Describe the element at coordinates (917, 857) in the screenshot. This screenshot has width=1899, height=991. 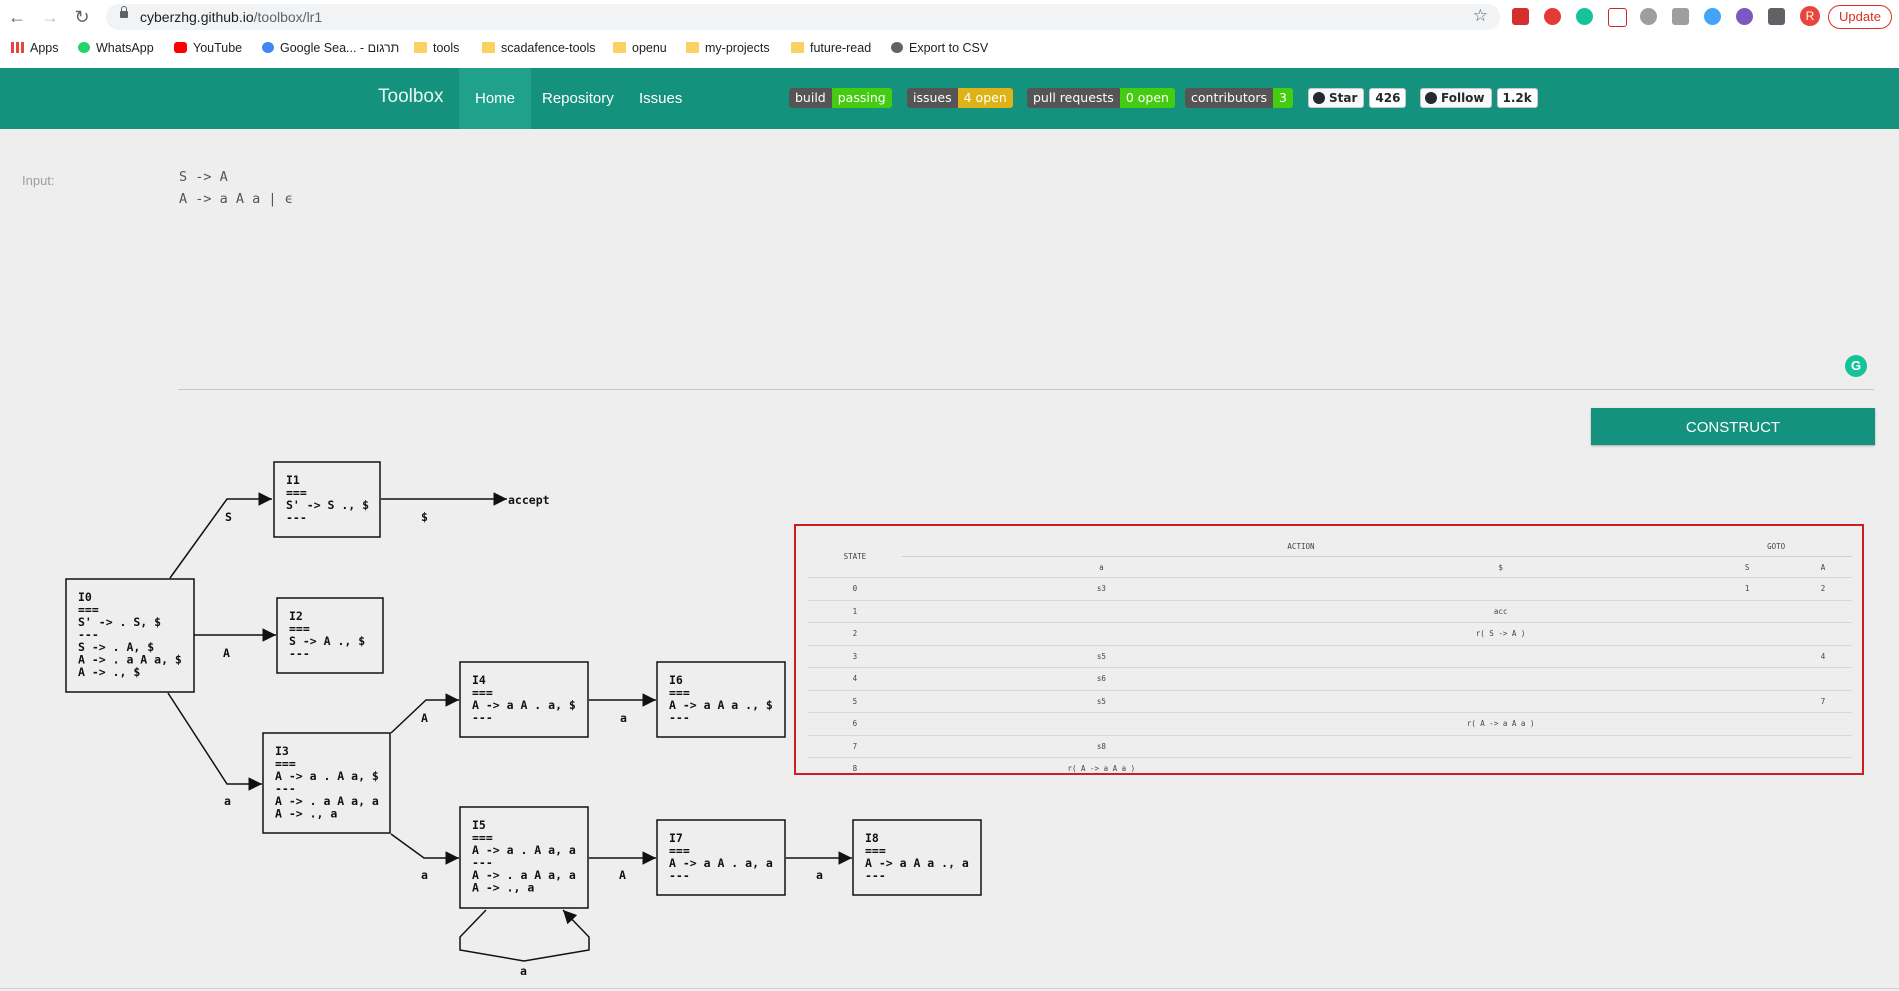
I see `state-i8: I8===A -> a A a ., a---` at that location.